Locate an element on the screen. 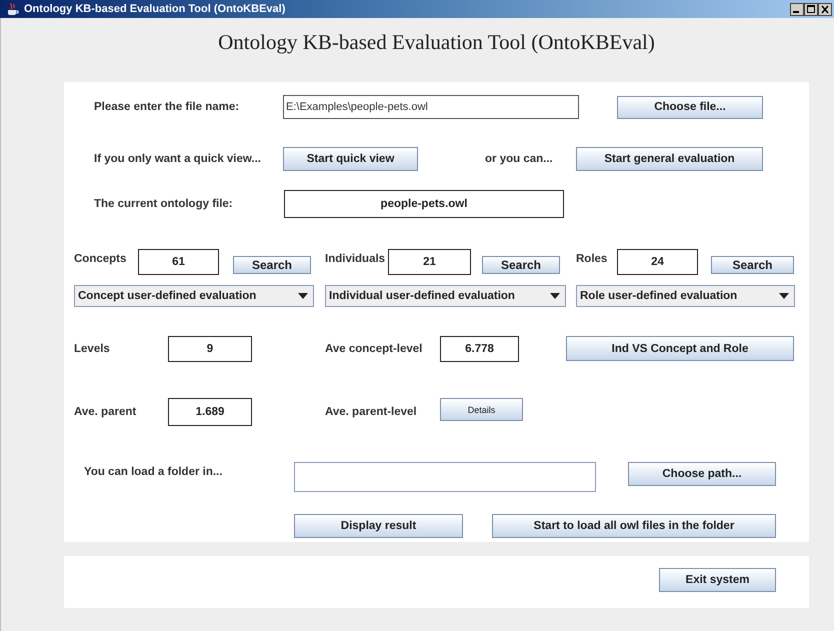  levels-label: Levels is located at coordinates (92, 349).